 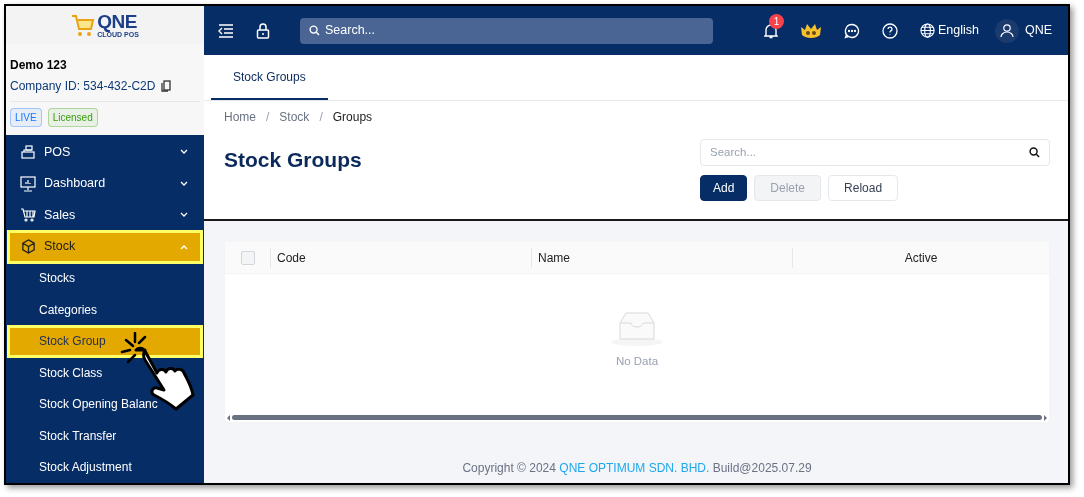 What do you see at coordinates (263, 30) in the screenshot?
I see `lock-icon` at bounding box center [263, 30].